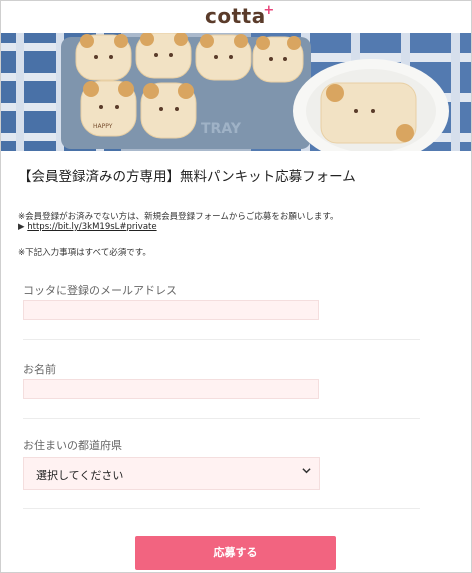  I want to click on svg-text: HAPPY, so click(103, 126).